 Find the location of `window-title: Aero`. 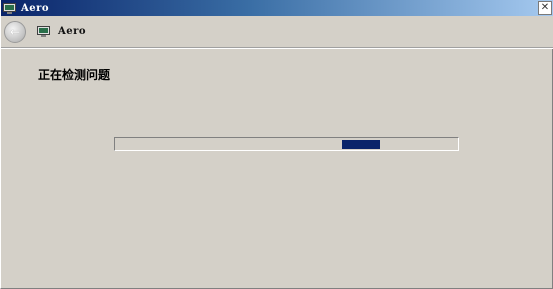

window-title: Aero is located at coordinates (35, 8).